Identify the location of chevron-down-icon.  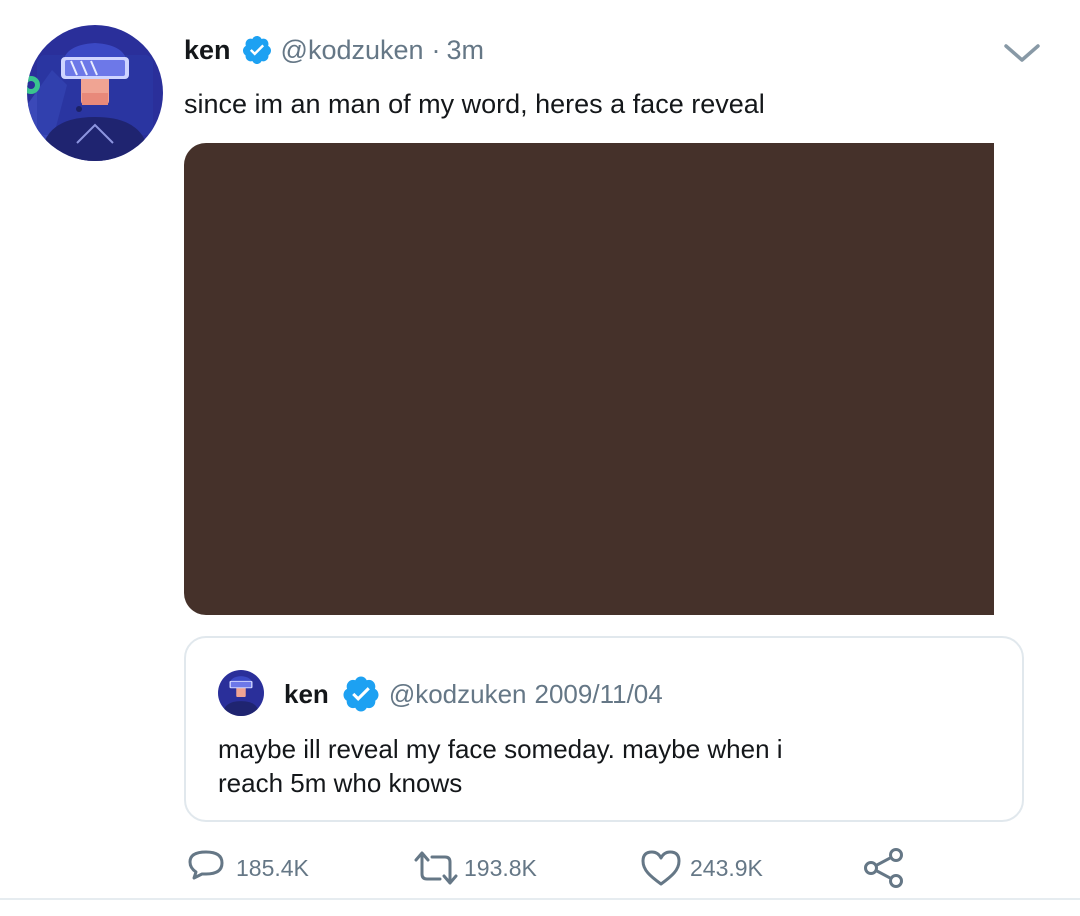
(1022, 54).